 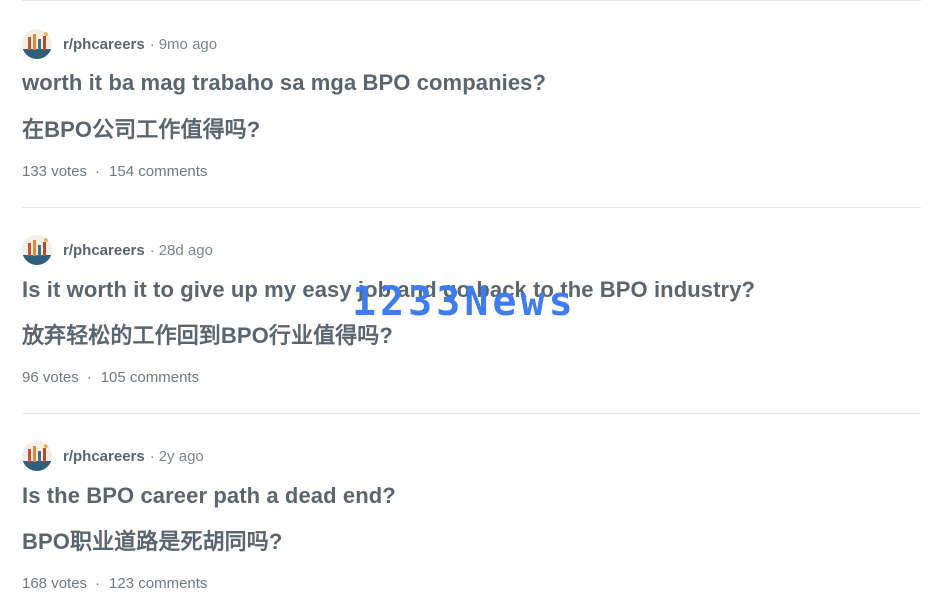 I want to click on vote-count: 168 votes, so click(x=55, y=583).